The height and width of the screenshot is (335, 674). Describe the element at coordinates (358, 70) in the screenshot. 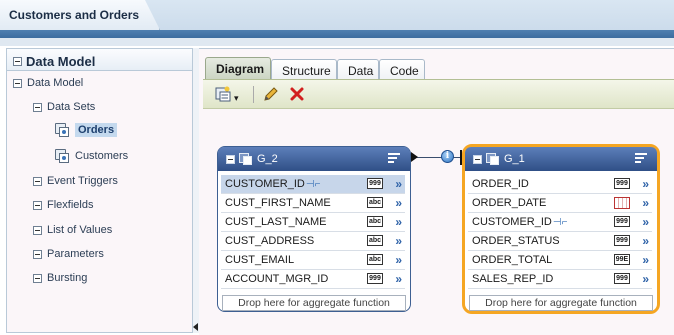

I see `tab-data: Data` at that location.